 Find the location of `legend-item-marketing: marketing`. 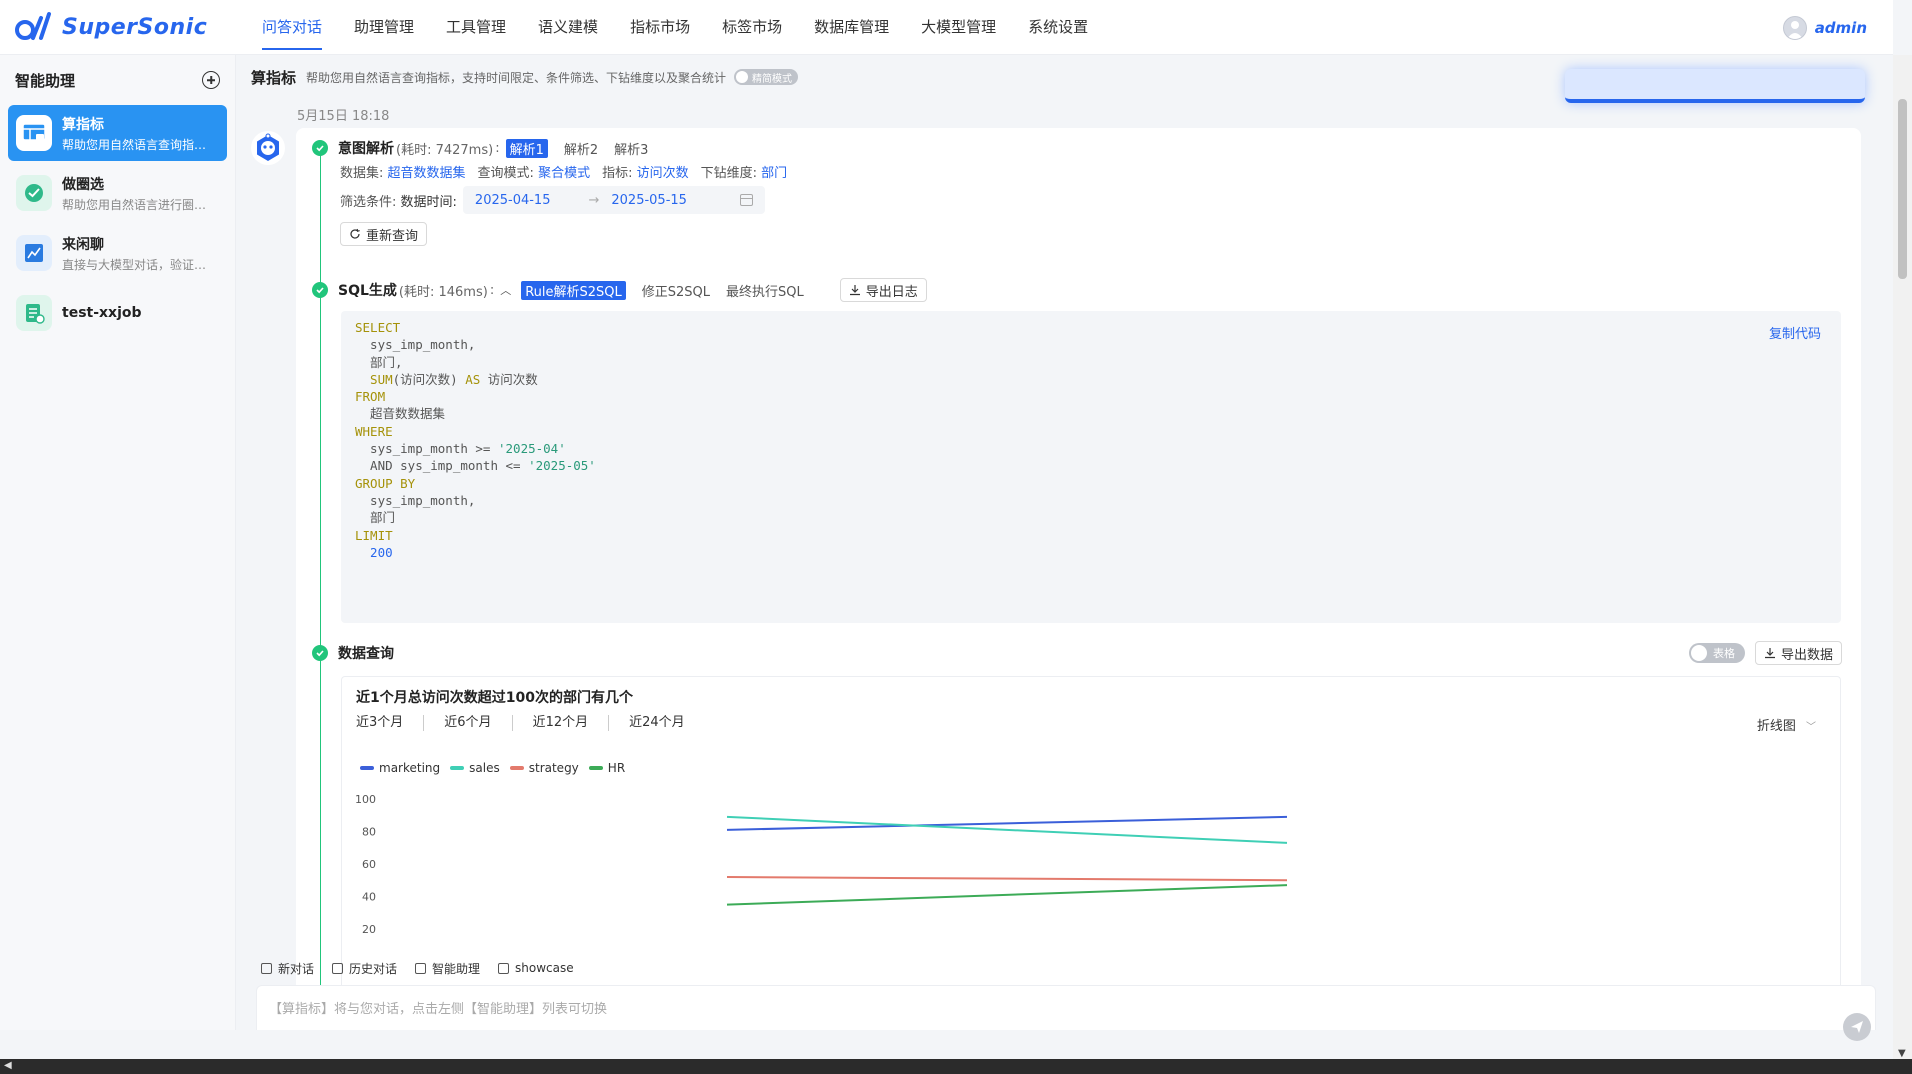

legend-item-marketing: marketing is located at coordinates (400, 768).